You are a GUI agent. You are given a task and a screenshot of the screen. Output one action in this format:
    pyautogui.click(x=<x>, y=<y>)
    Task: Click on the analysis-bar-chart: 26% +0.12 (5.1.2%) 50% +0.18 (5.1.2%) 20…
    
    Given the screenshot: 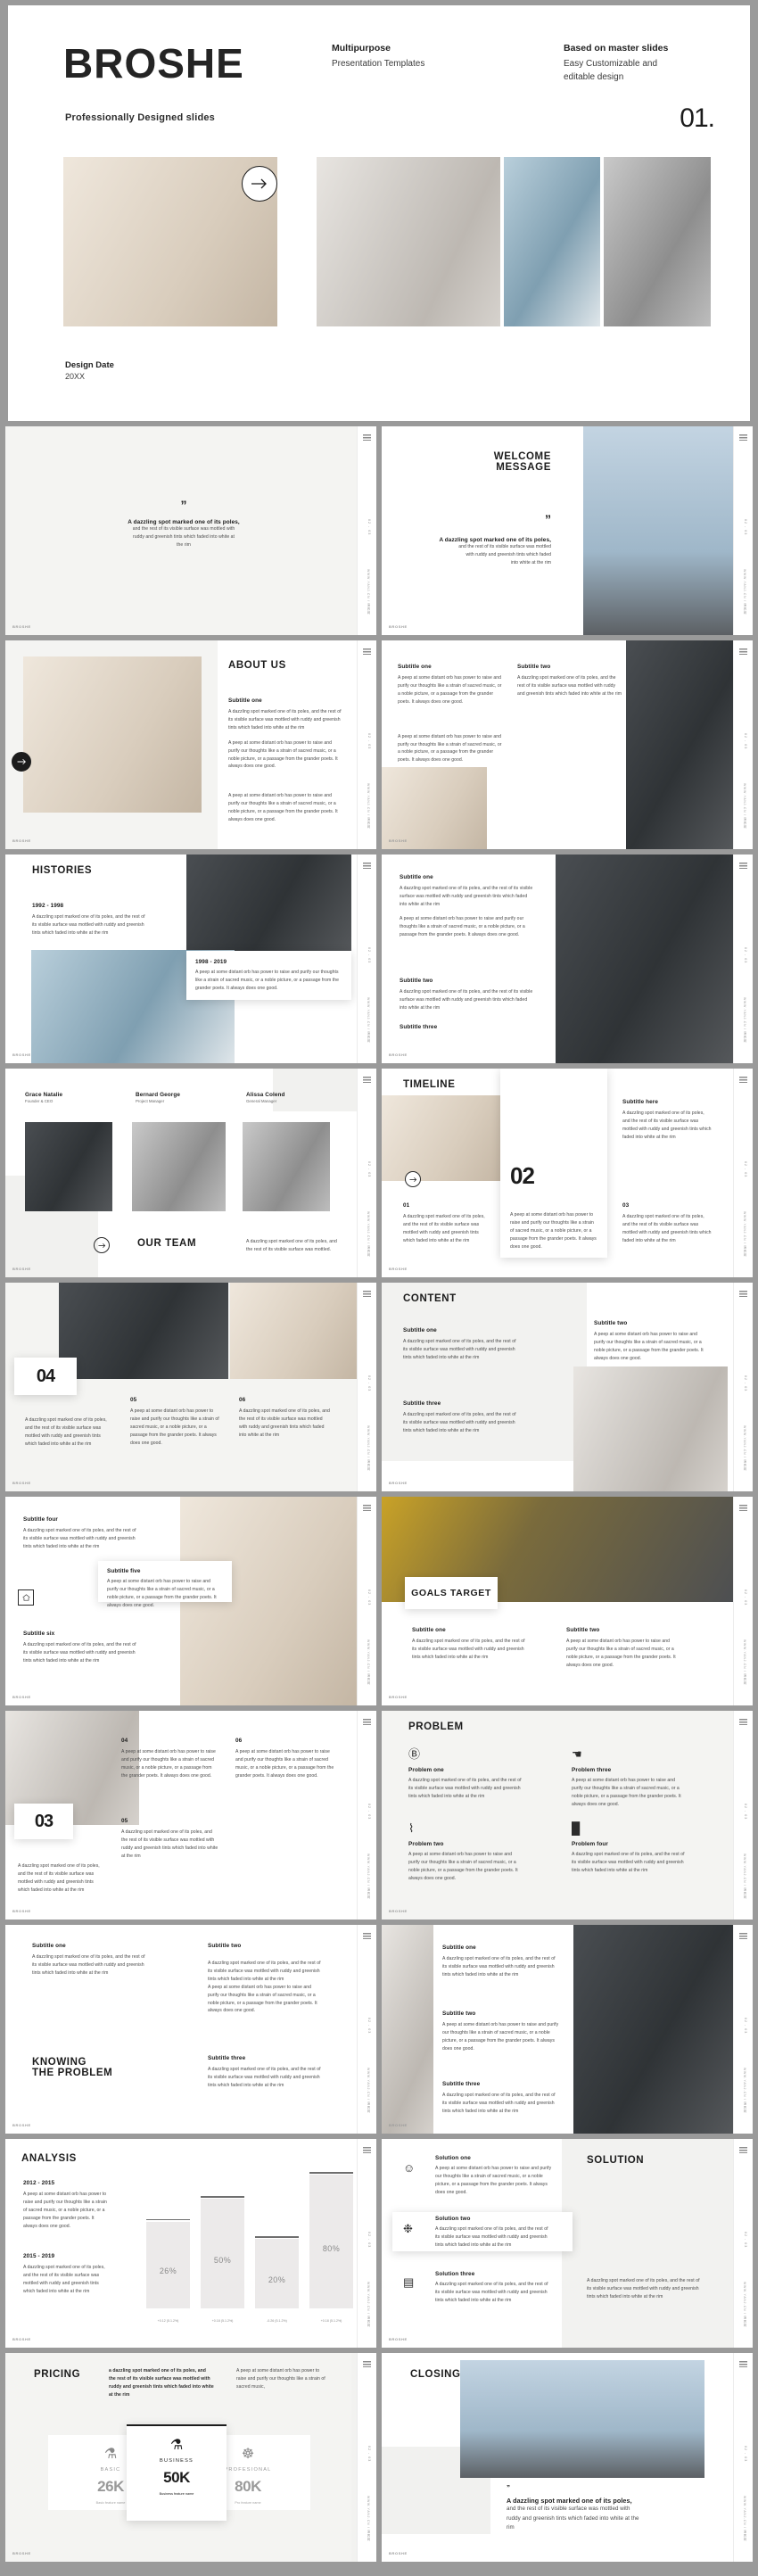 What is the action you would take?
    pyautogui.click(x=249, y=2248)
    